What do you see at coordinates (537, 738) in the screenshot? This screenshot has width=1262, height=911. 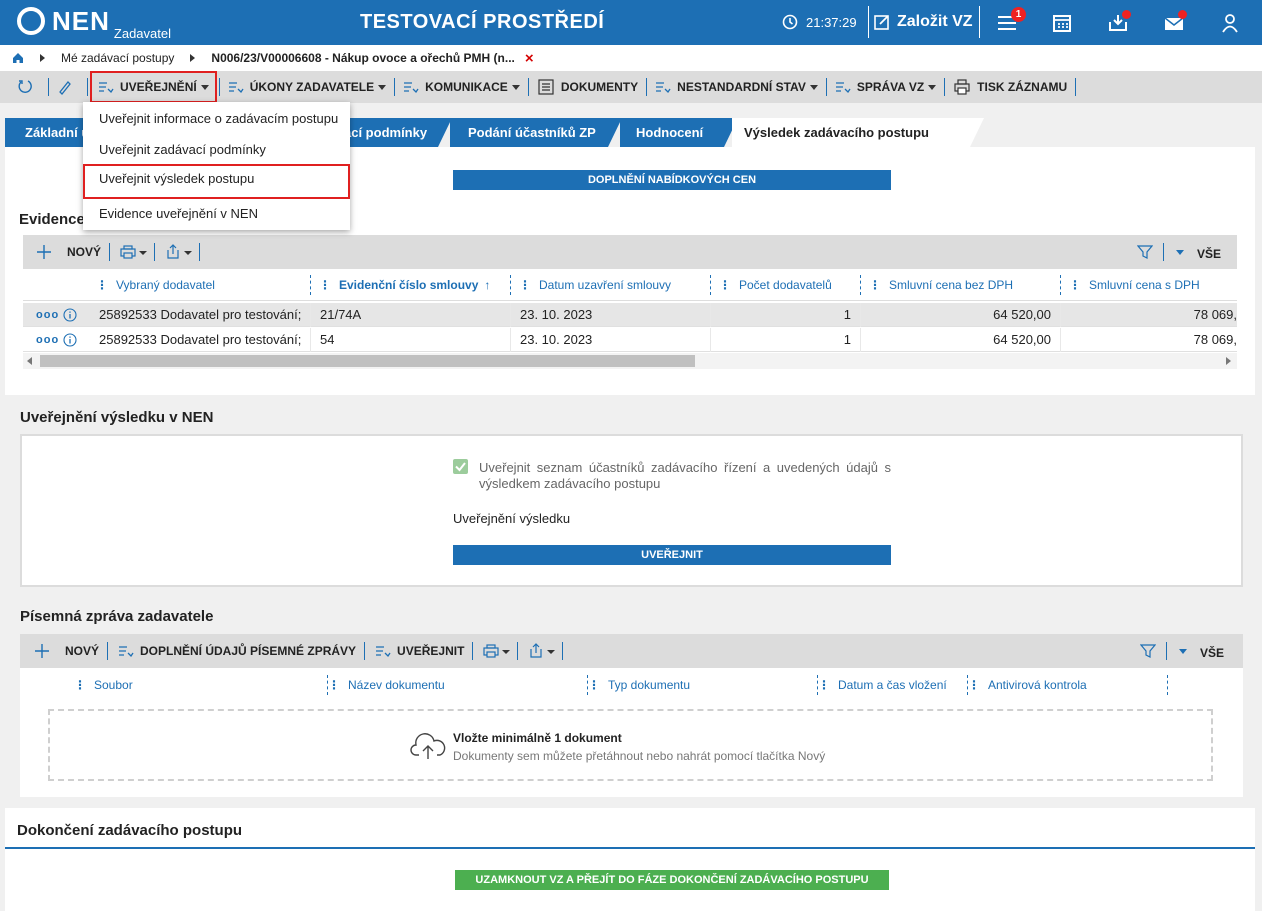 I see `upload-title: Vložte minimálně 1 dokument` at bounding box center [537, 738].